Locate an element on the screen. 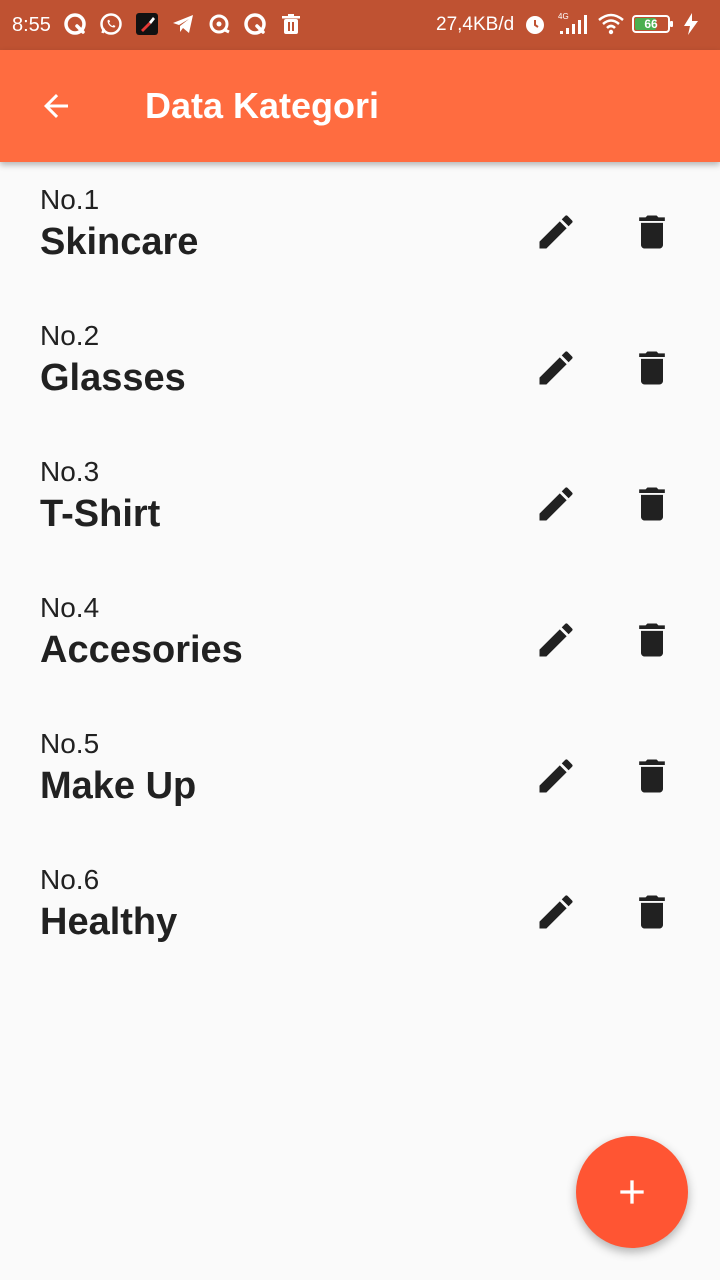 The height and width of the screenshot is (1280, 720). item-number: No.5 is located at coordinates (70, 743).